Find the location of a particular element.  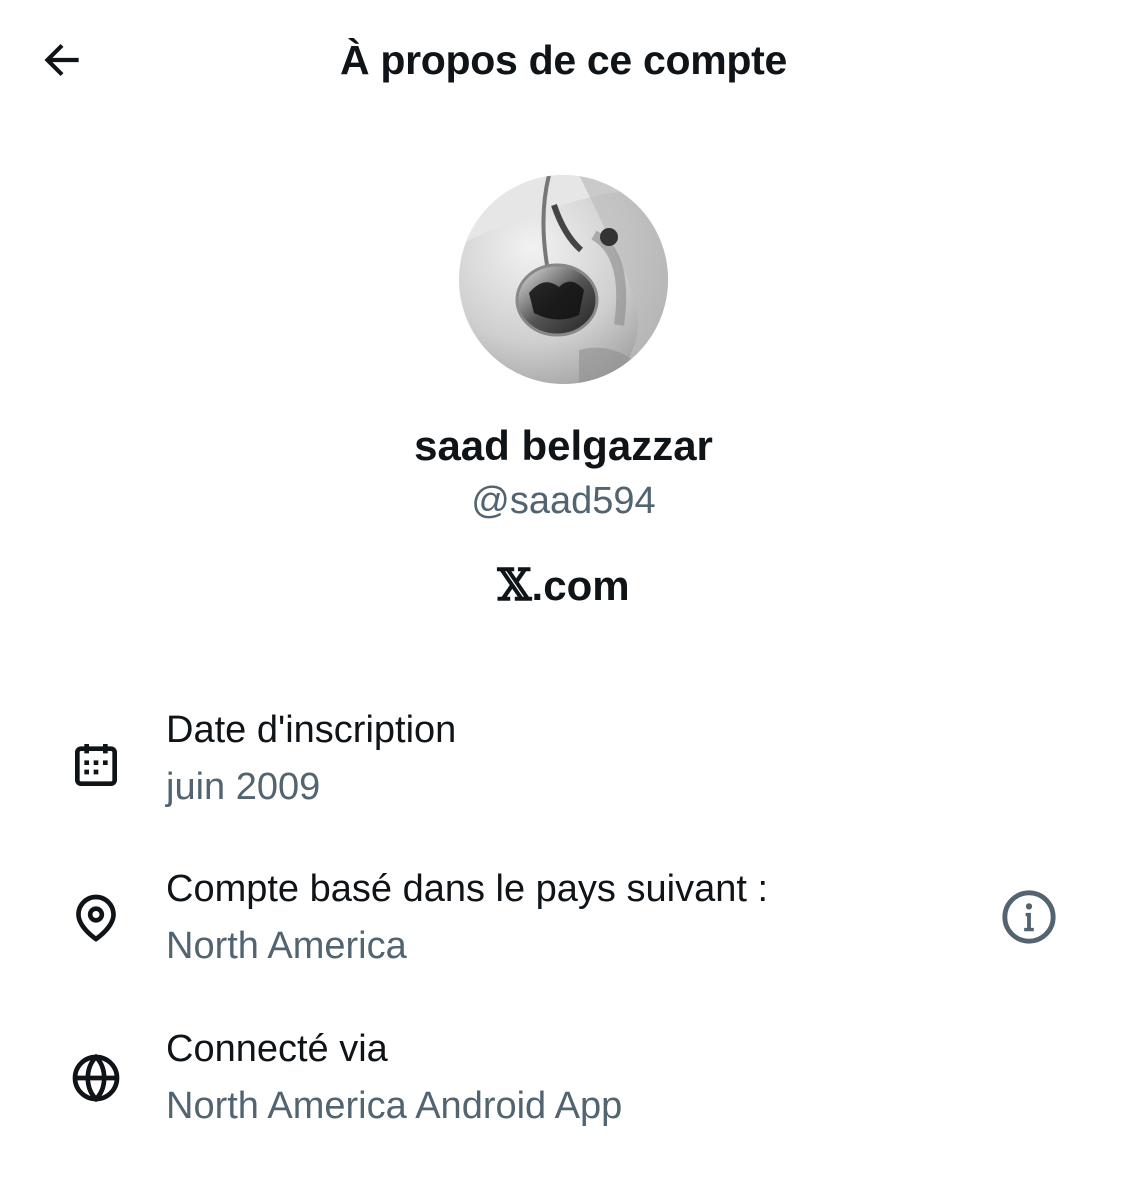

info-icon is located at coordinates (1029, 917).